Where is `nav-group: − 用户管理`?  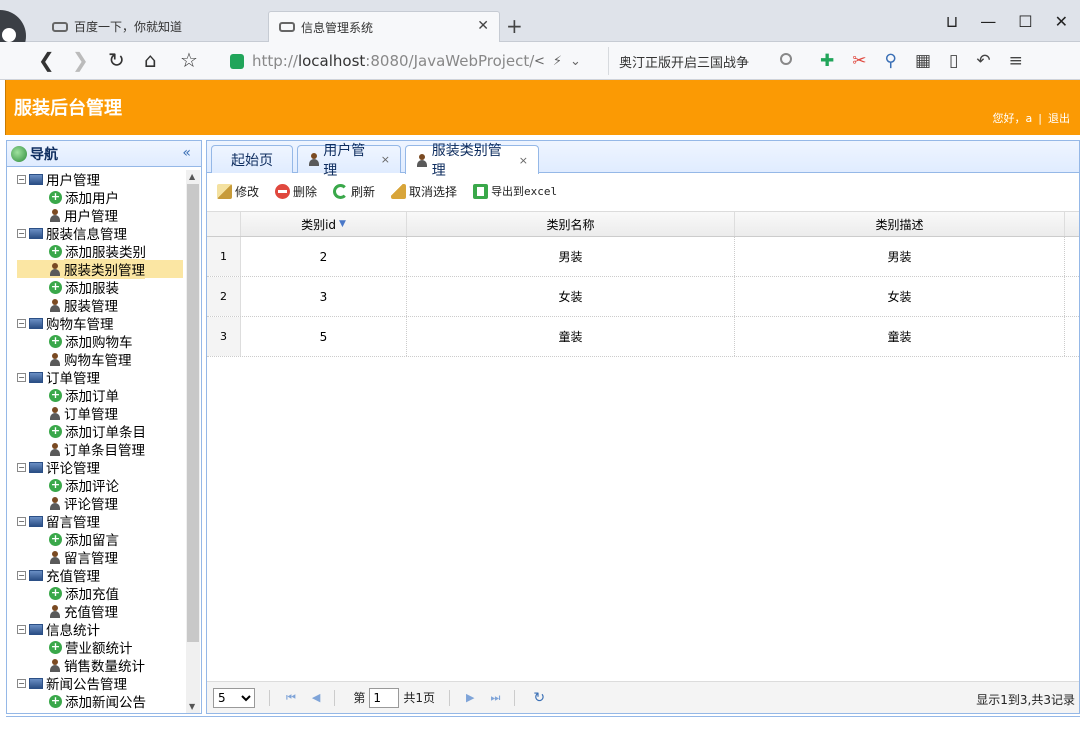
nav-group: − 用户管理 is located at coordinates (96, 179).